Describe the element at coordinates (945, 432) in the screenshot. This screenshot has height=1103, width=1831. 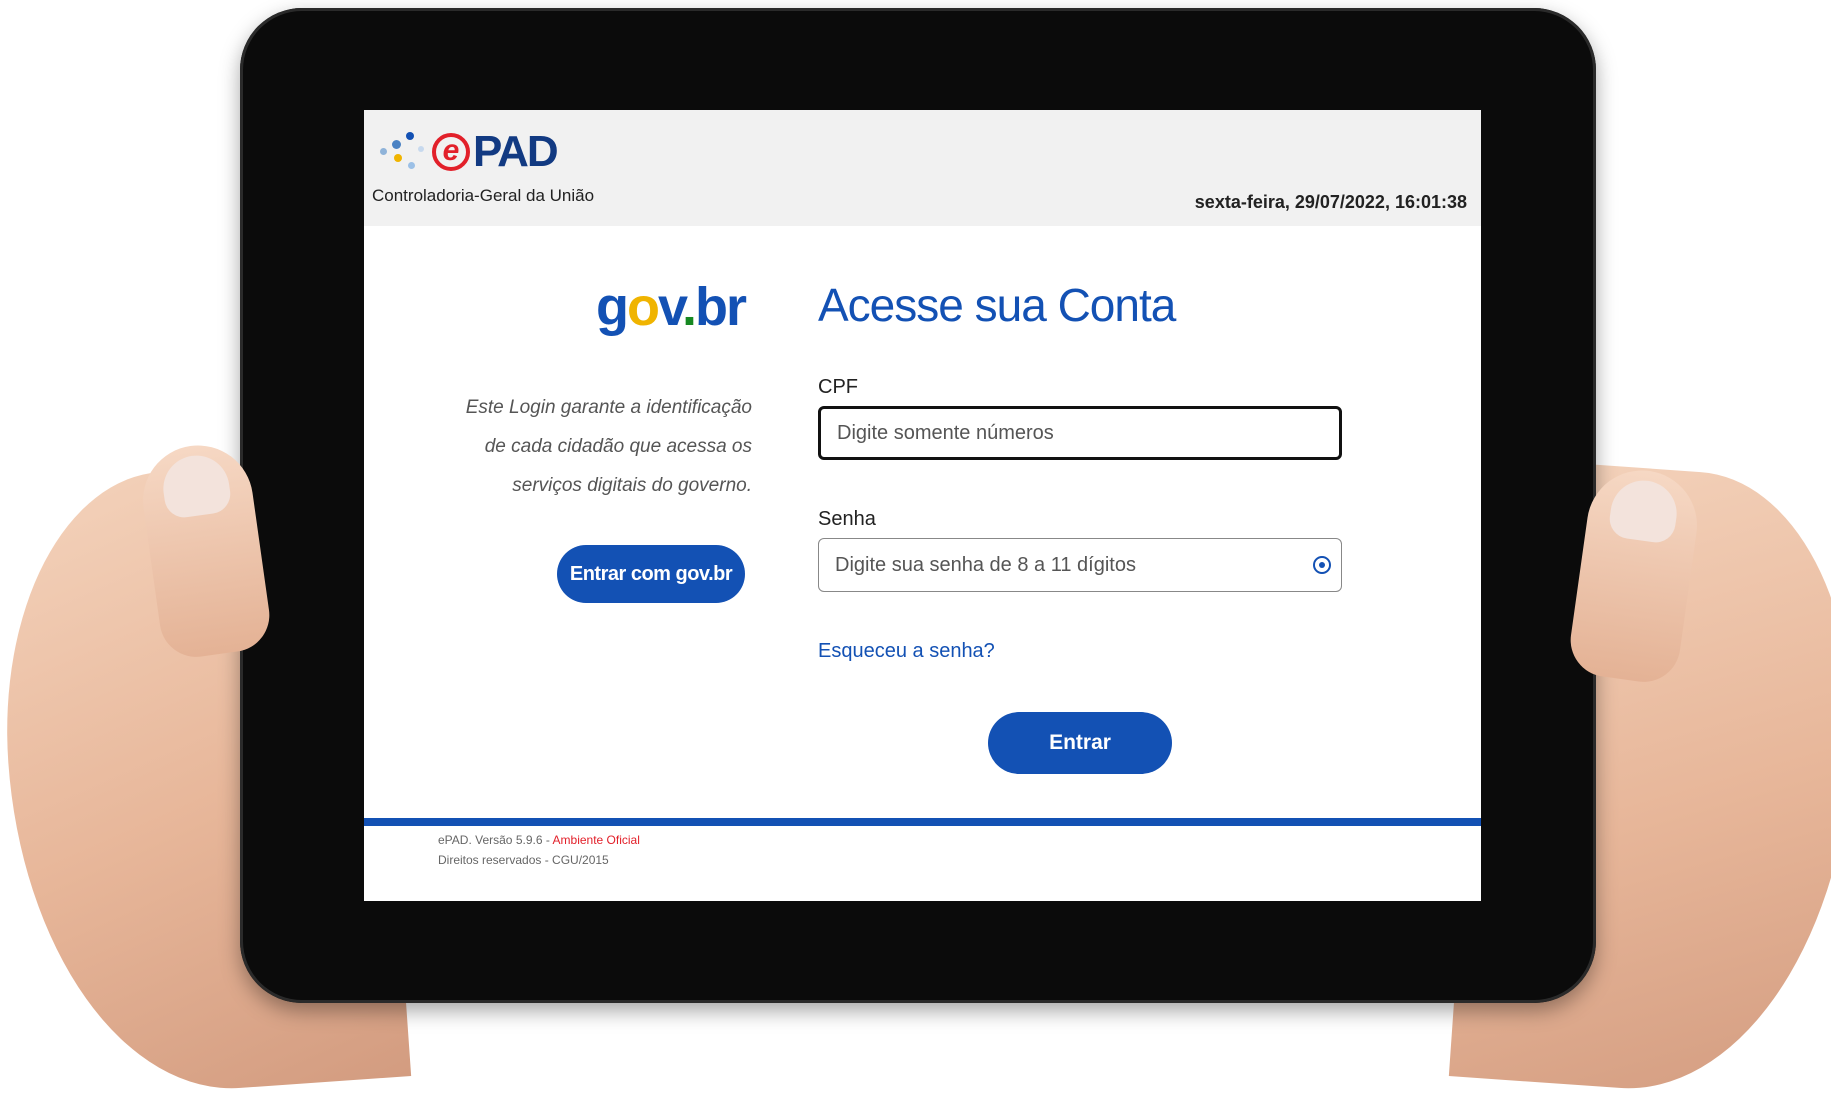
I see `cpf-placeholder: Digite somente números` at that location.